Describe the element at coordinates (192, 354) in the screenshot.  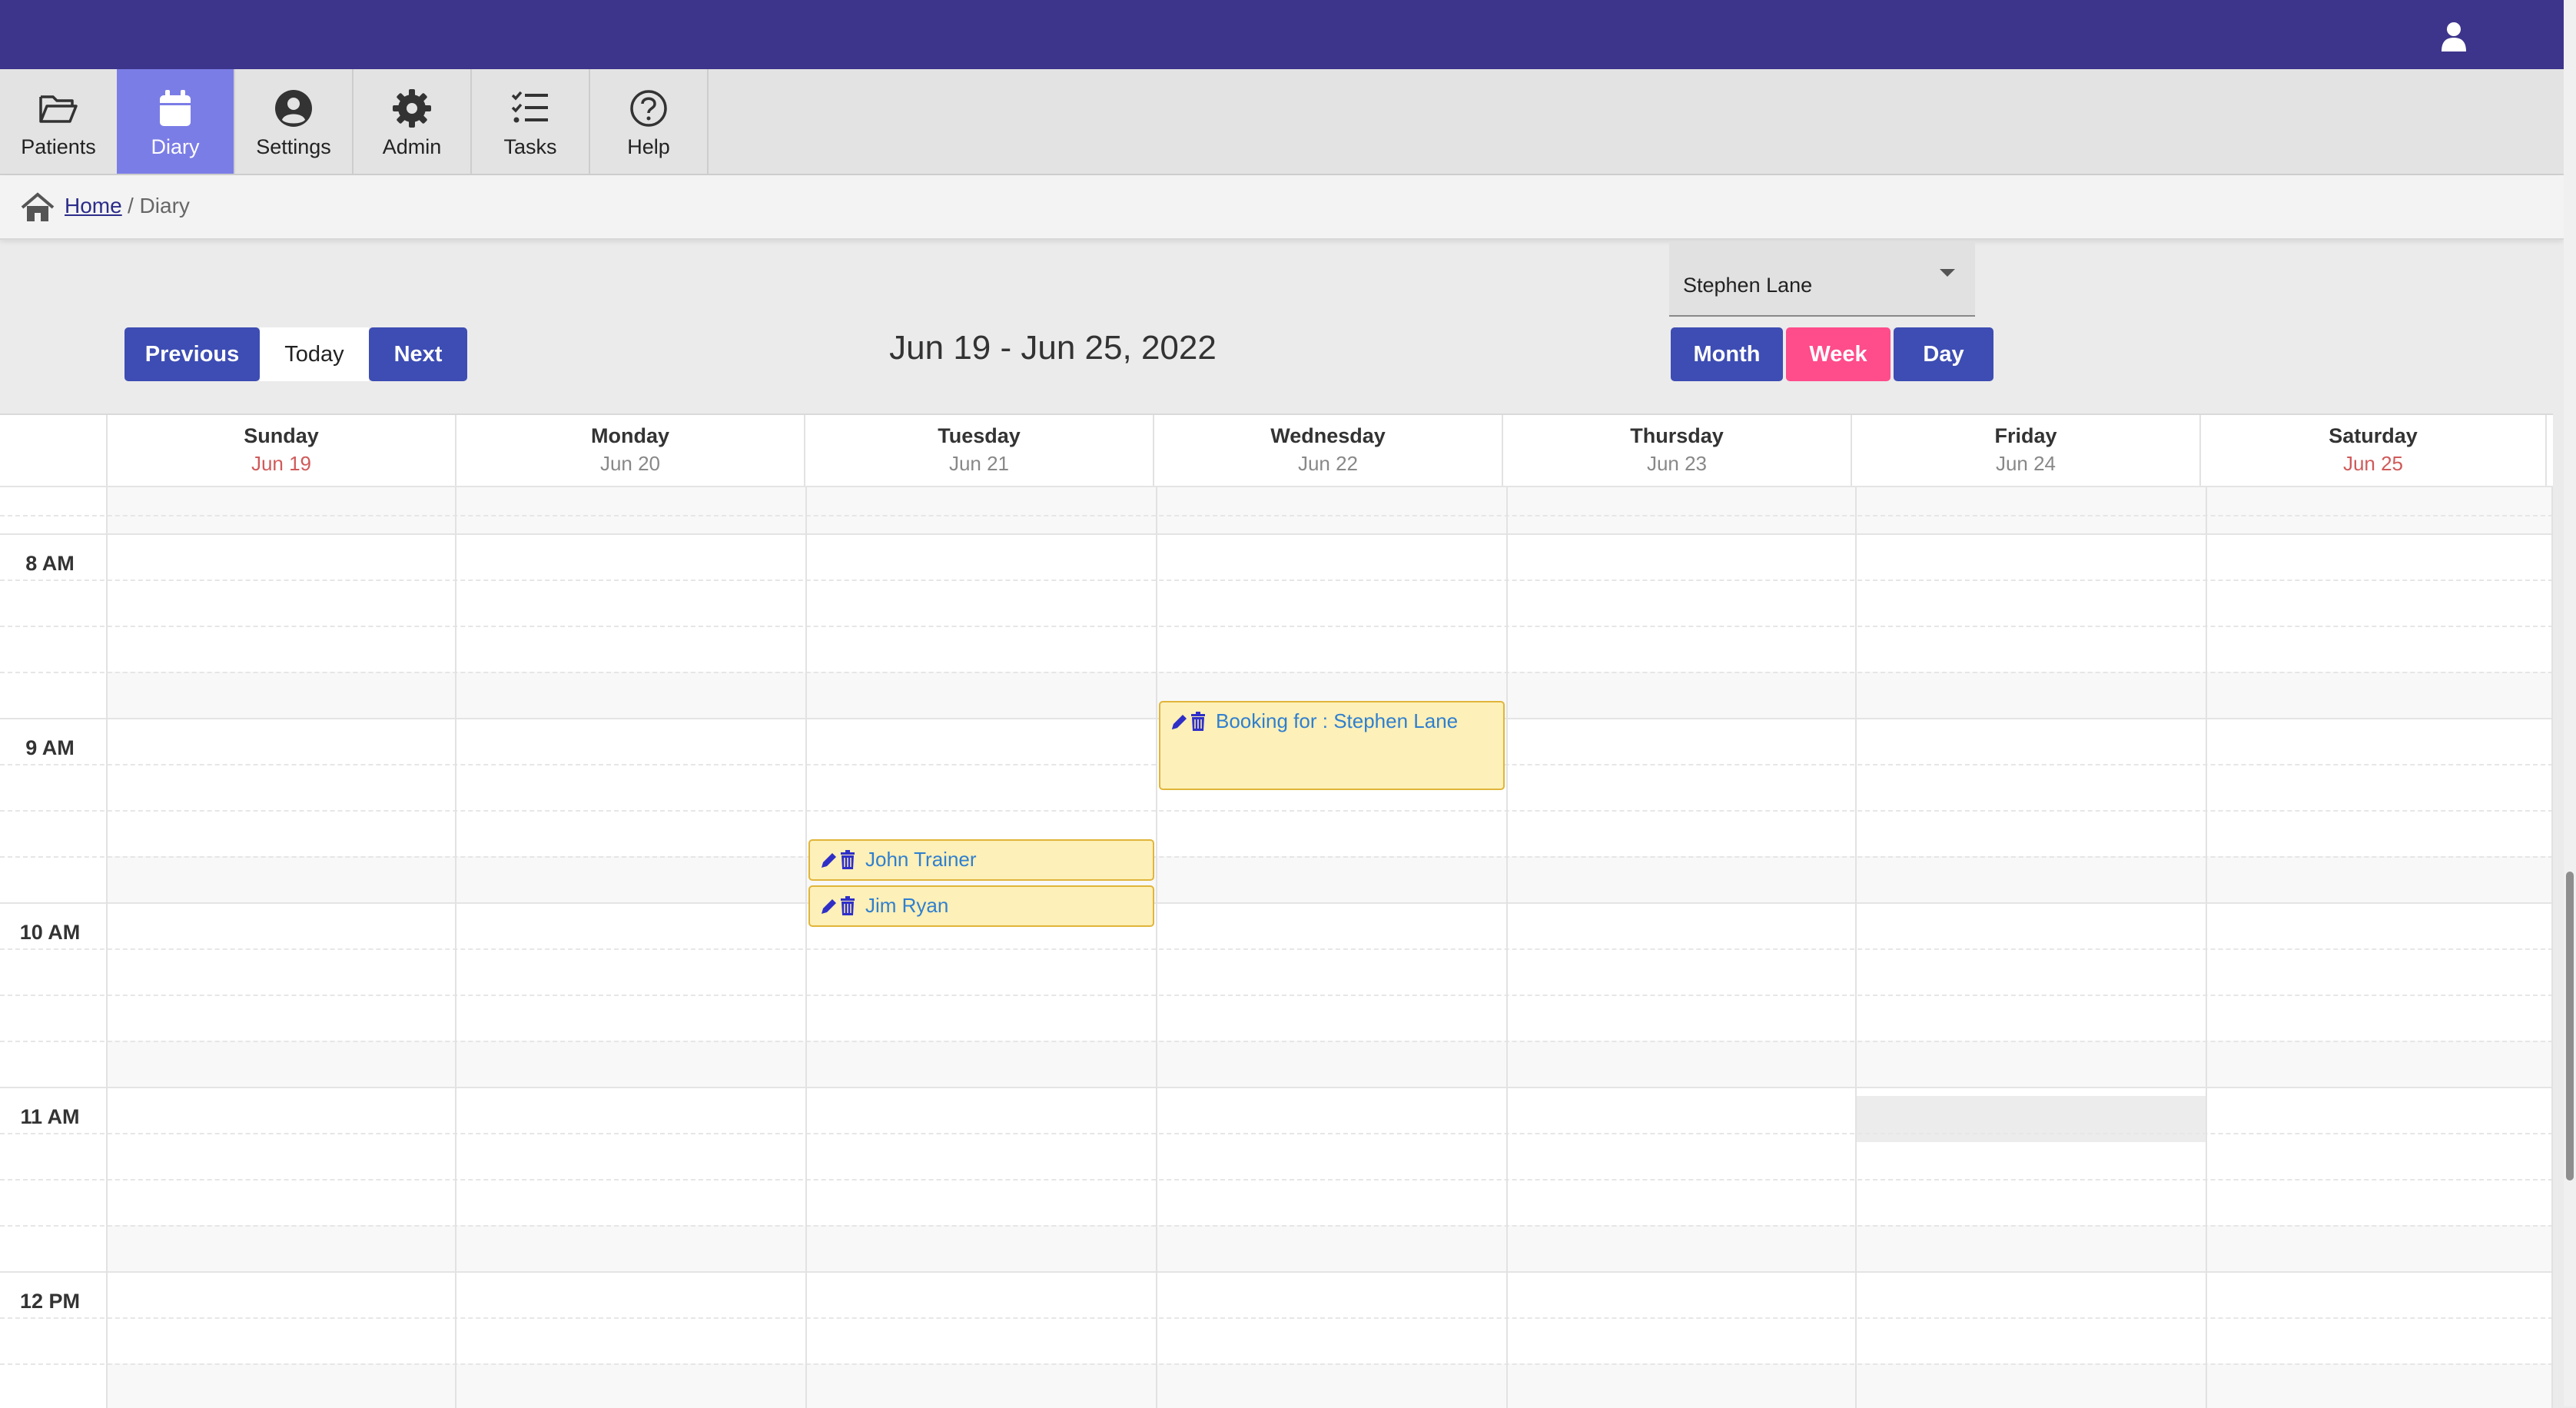
I see `previous-button: Previous` at that location.